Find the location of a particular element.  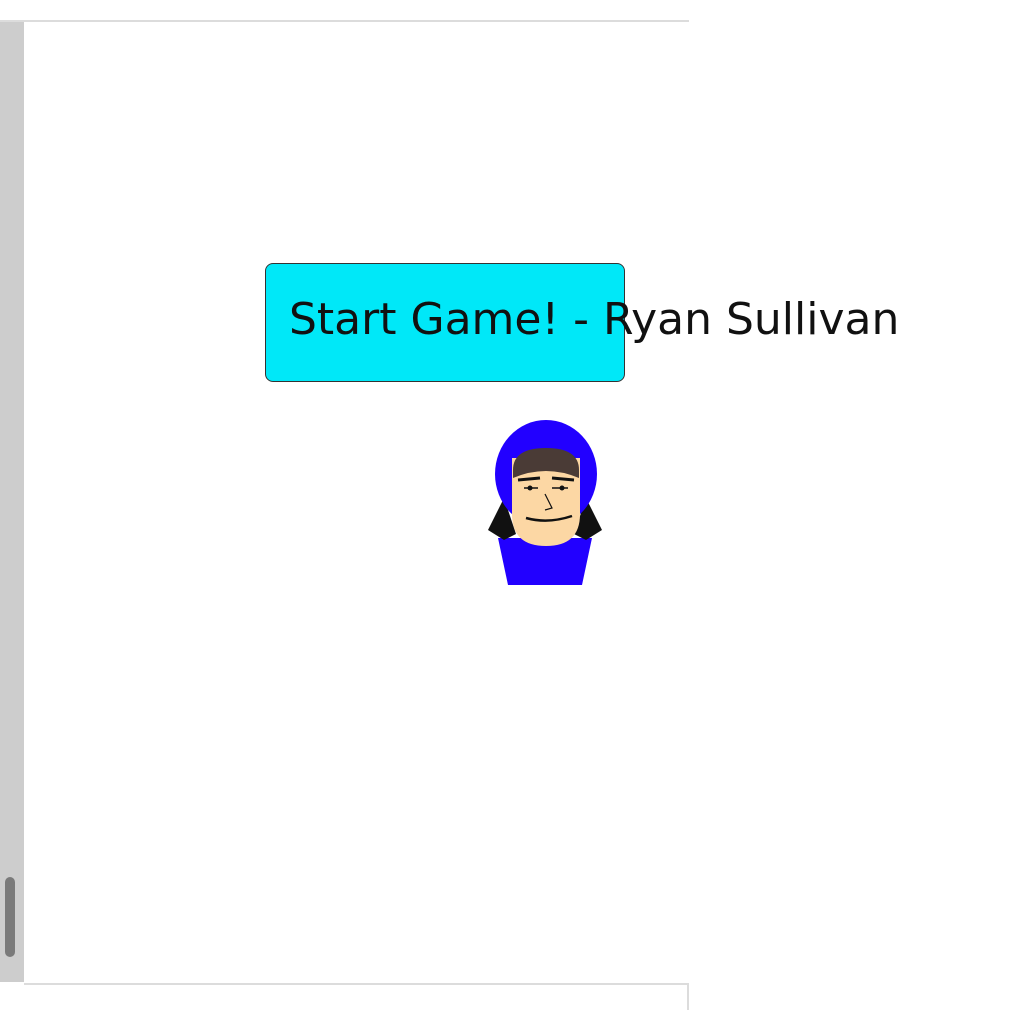

scrollbar-thumb is located at coordinates (10, 917).